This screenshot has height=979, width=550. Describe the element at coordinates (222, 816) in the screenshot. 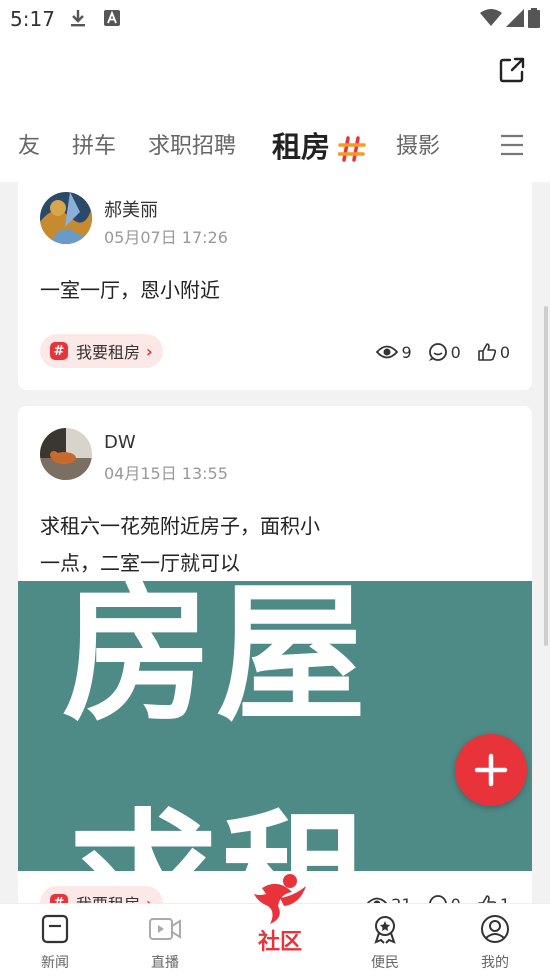

I see `image-text: 求租` at that location.